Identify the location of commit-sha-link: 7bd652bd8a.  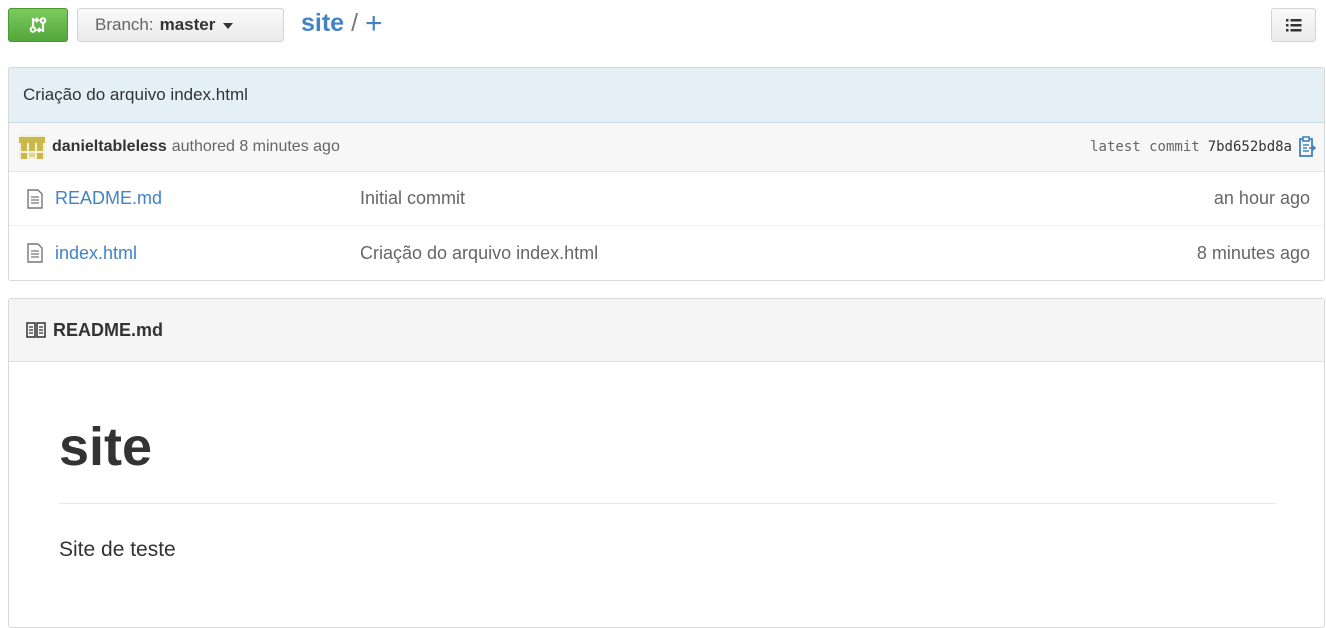
(1250, 147).